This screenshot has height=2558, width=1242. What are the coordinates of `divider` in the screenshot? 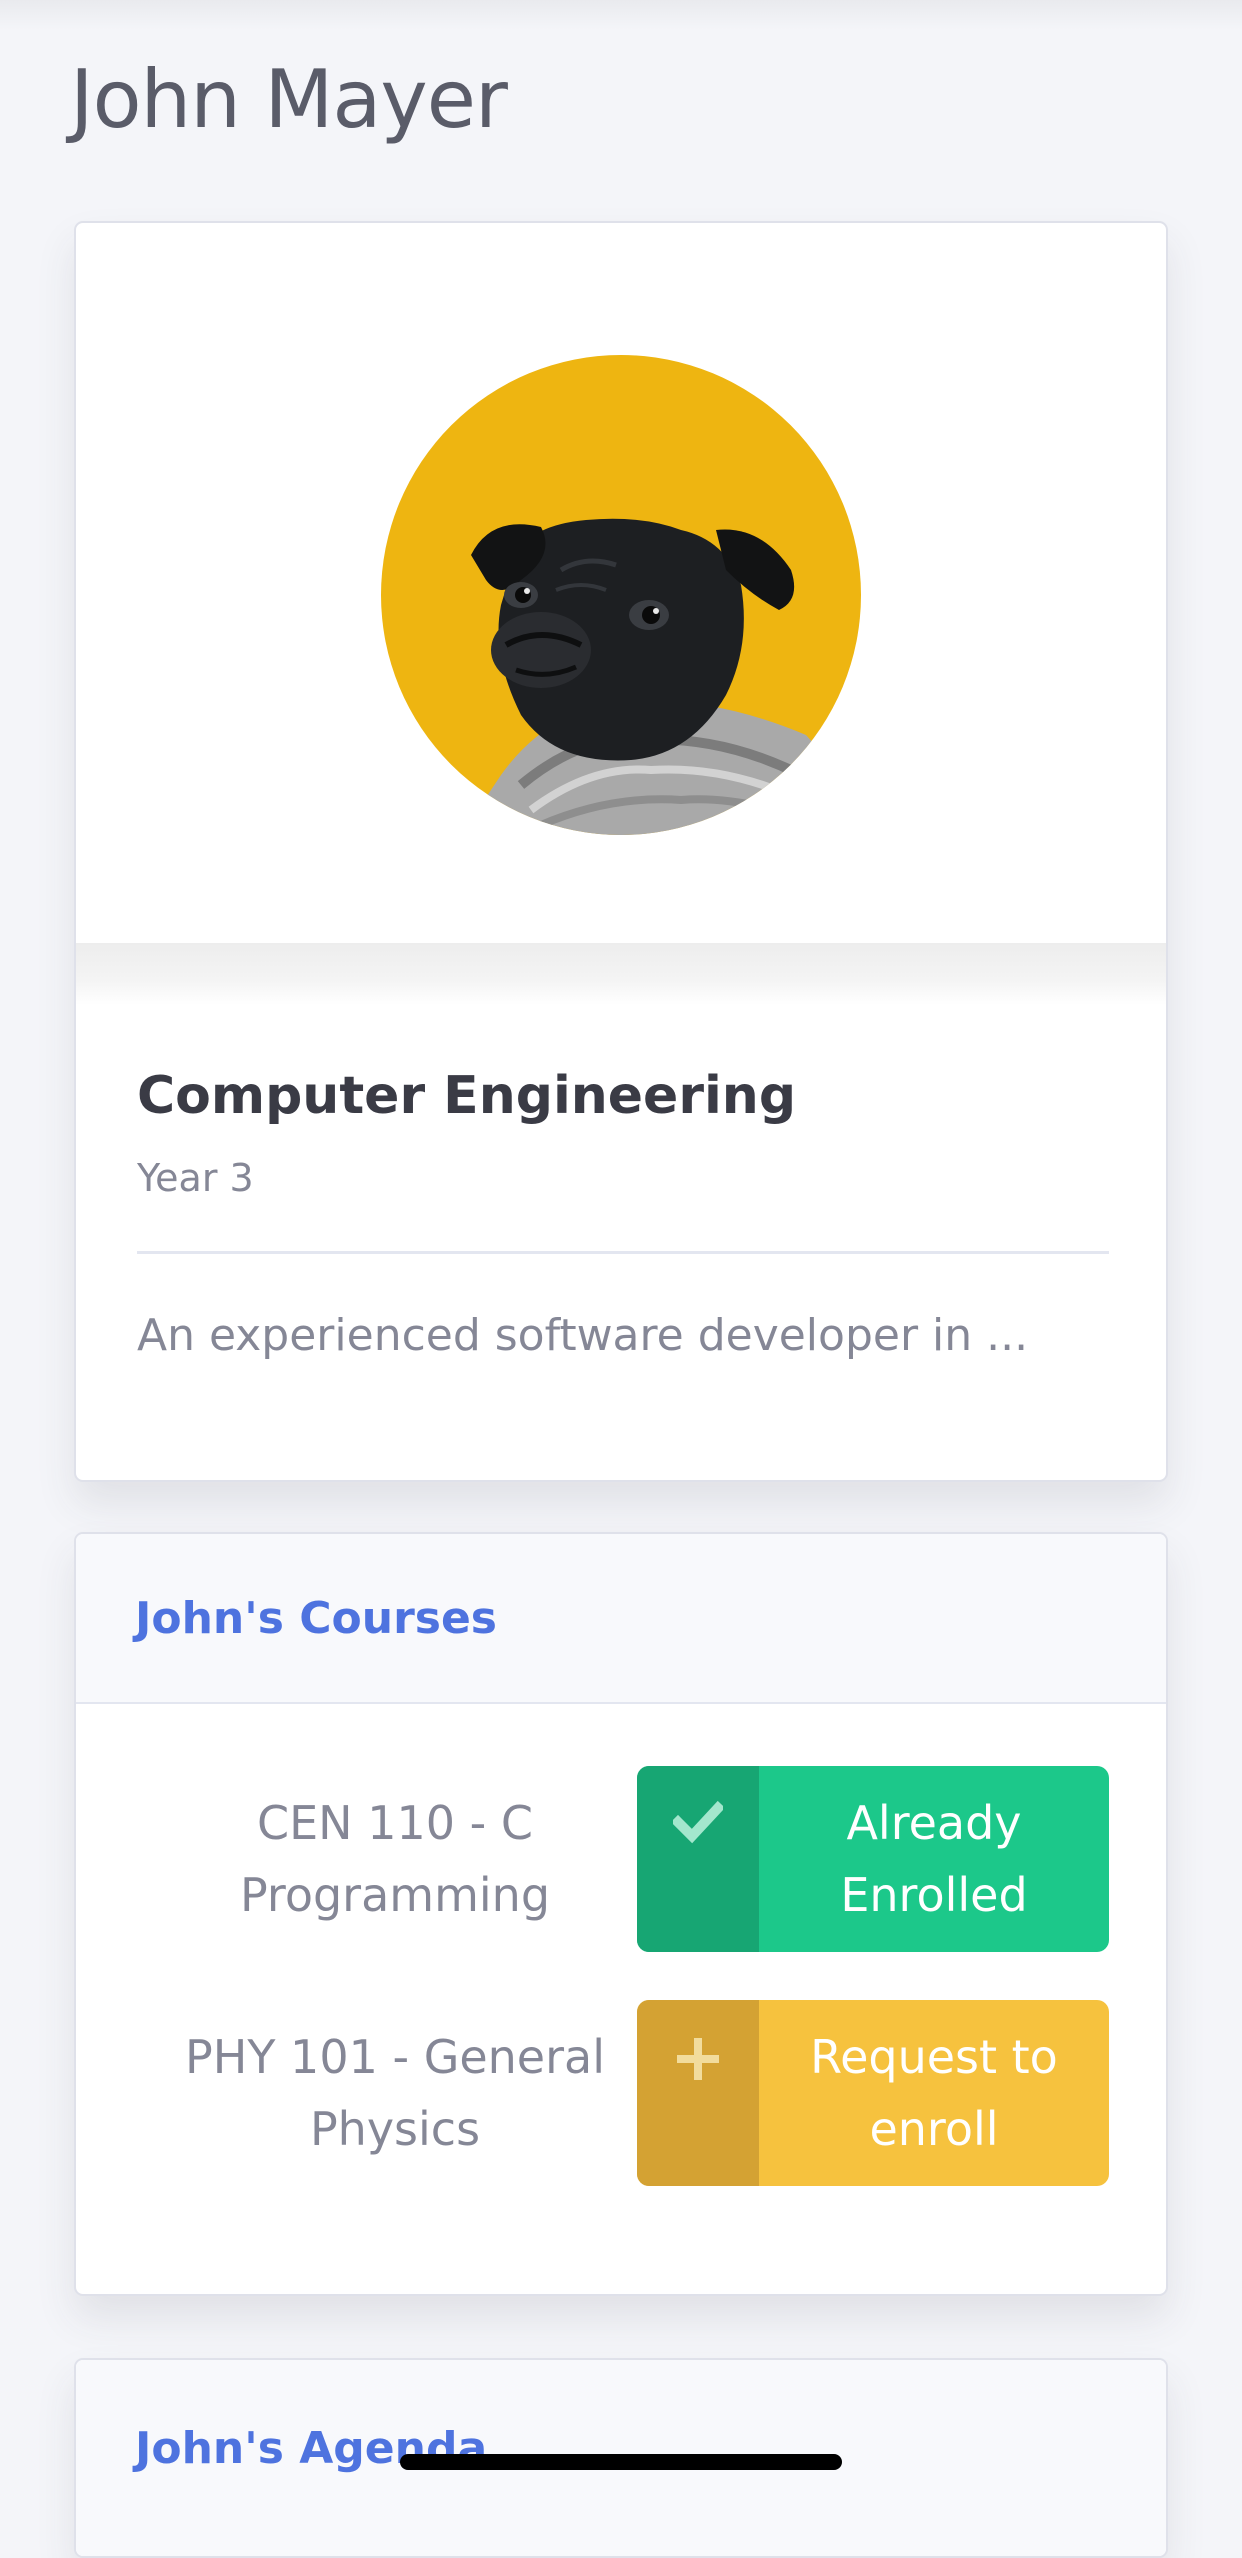 It's located at (623, 1252).